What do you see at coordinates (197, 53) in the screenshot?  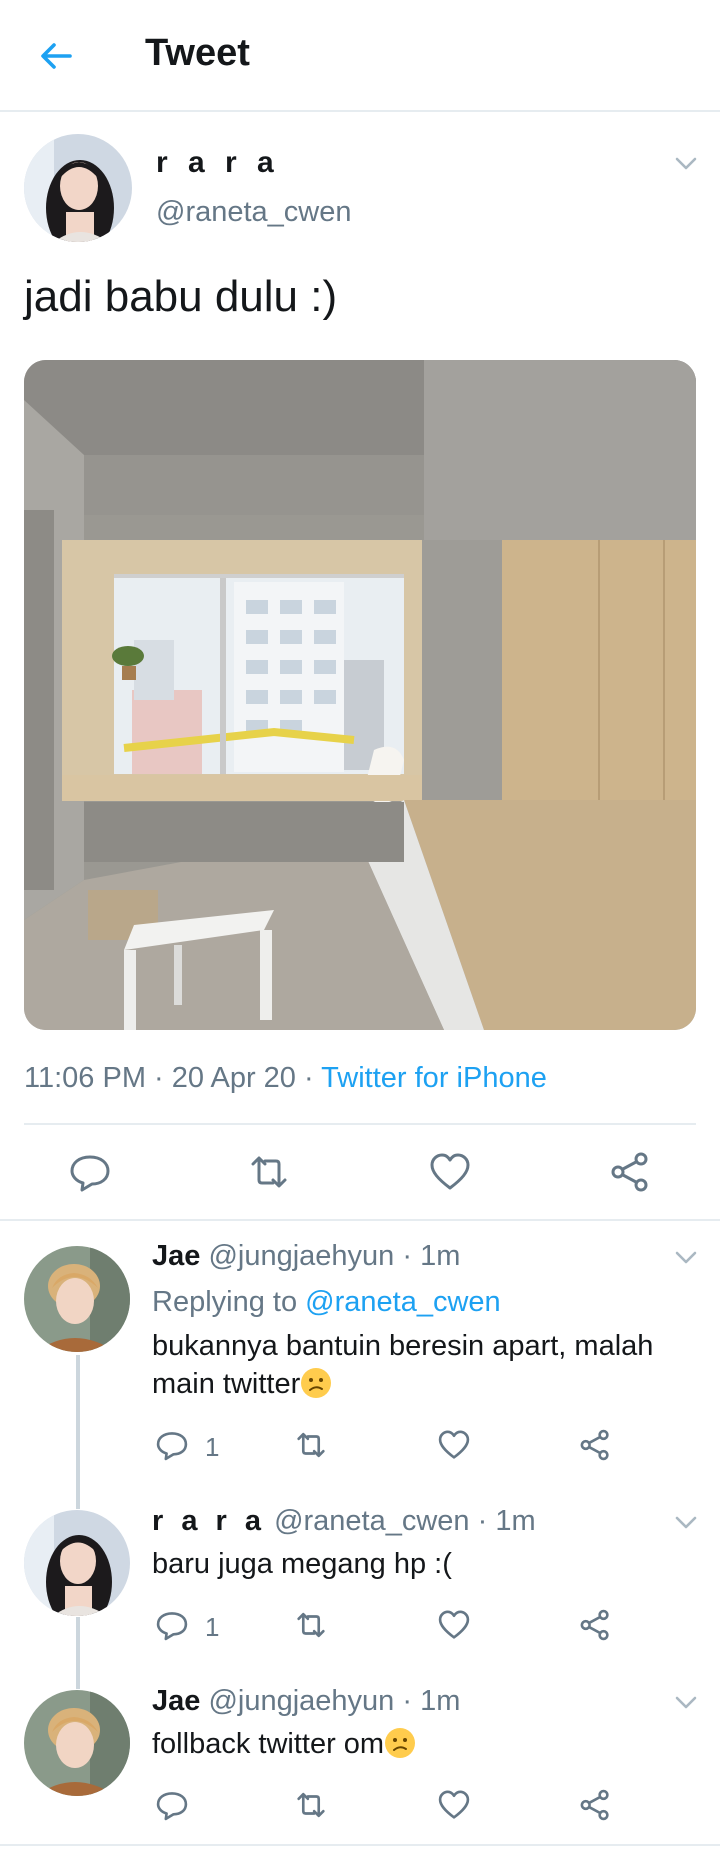 I see `page-title: Tweet` at bounding box center [197, 53].